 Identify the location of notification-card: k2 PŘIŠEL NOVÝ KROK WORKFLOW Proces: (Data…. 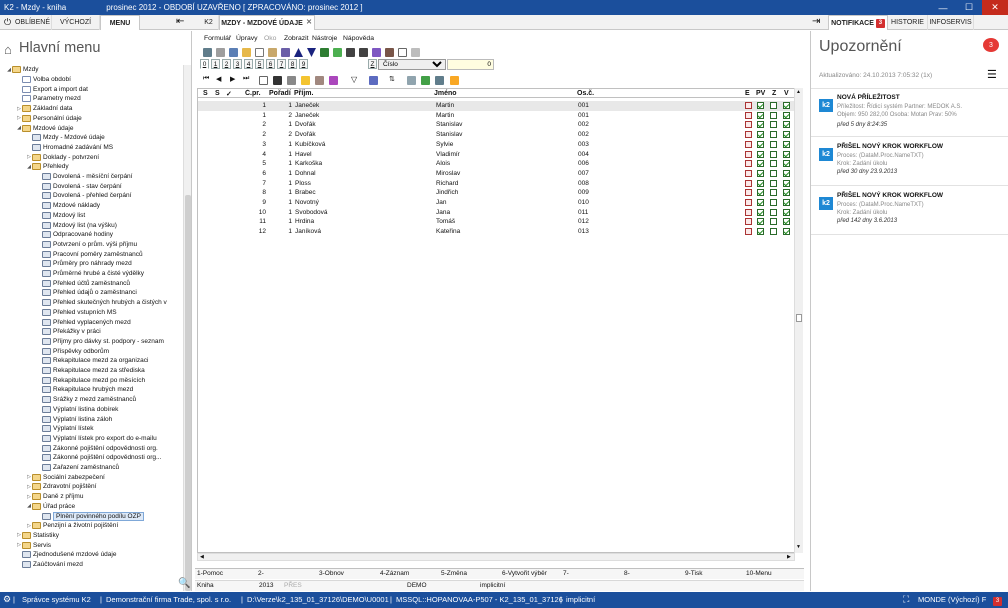
(909, 211).